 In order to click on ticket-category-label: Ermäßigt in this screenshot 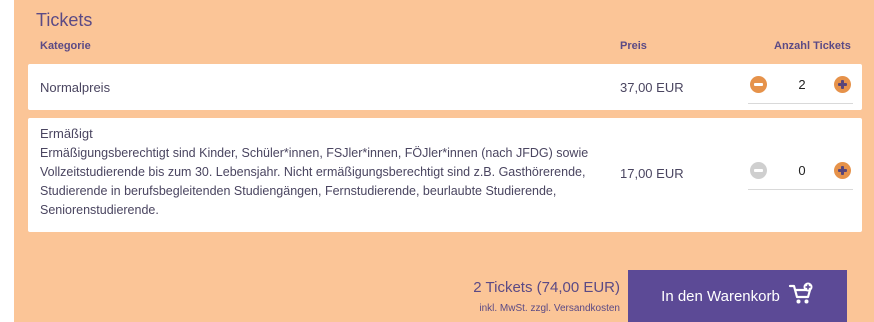, I will do `click(66, 133)`.